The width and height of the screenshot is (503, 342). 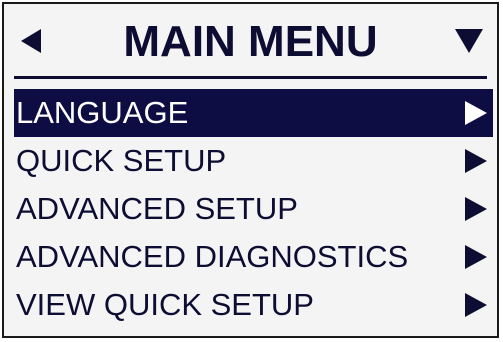 I want to click on header-divider, so click(x=250, y=77).